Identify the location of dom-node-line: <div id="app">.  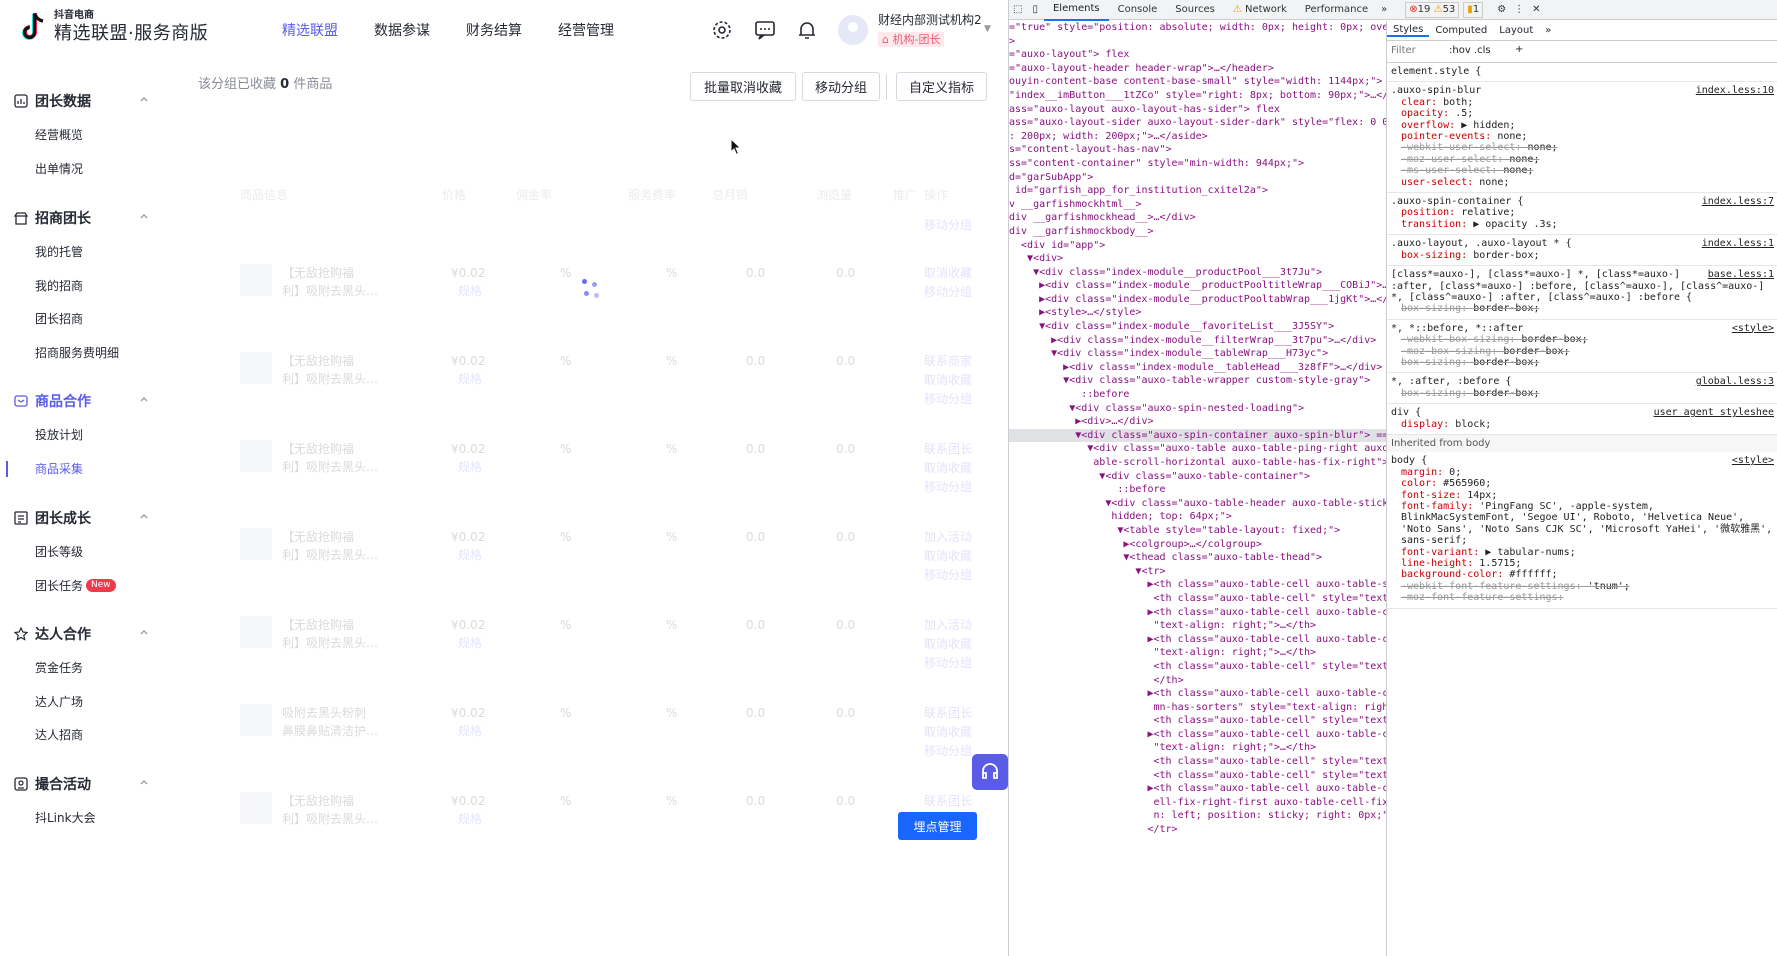
(1197, 246).